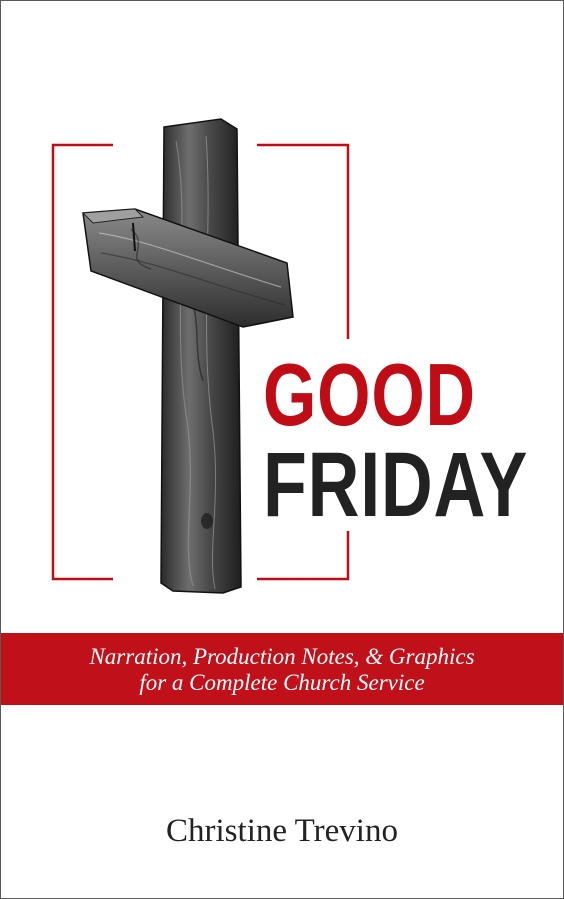  Describe the element at coordinates (82, 362) in the screenshot. I see `red-frame-left` at that location.